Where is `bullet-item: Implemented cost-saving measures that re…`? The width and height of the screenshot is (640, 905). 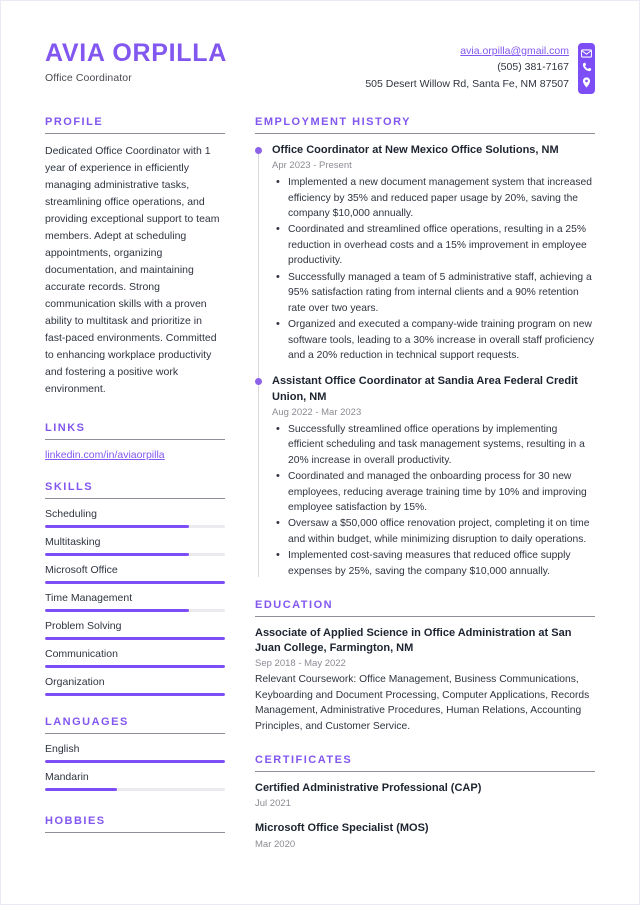 bullet-item: Implemented cost-saving measures that re… is located at coordinates (433, 563).